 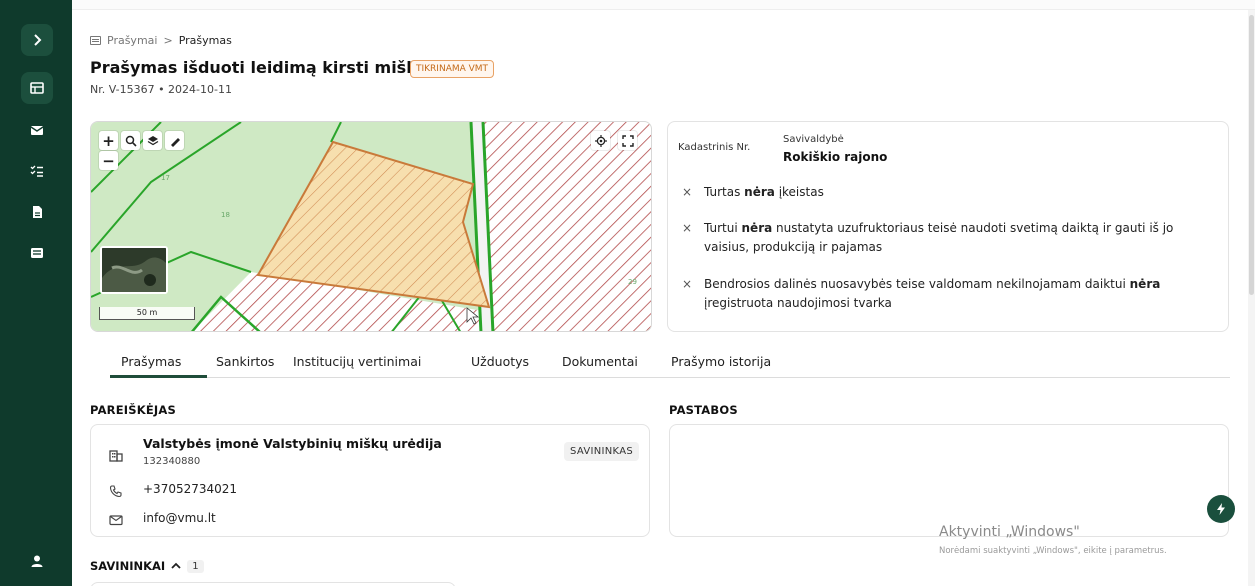 What do you see at coordinates (452, 69) in the screenshot?
I see `status-badge: TIKRINAMA VMT` at bounding box center [452, 69].